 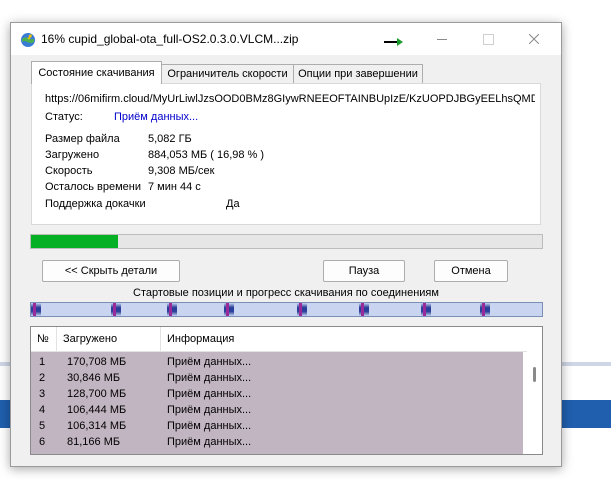 What do you see at coordinates (42, 362) in the screenshot?
I see `row-number: 1` at bounding box center [42, 362].